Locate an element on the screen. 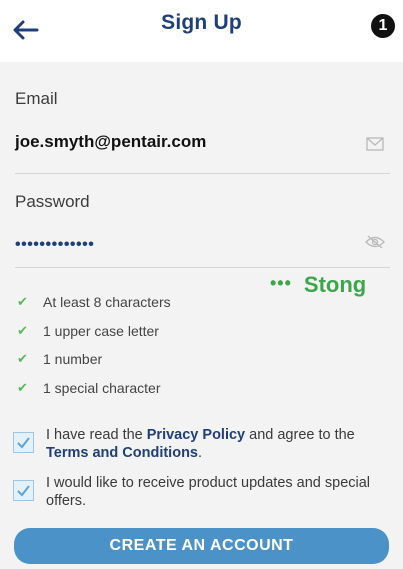  requirement-label: At least 8 characters is located at coordinates (107, 302).